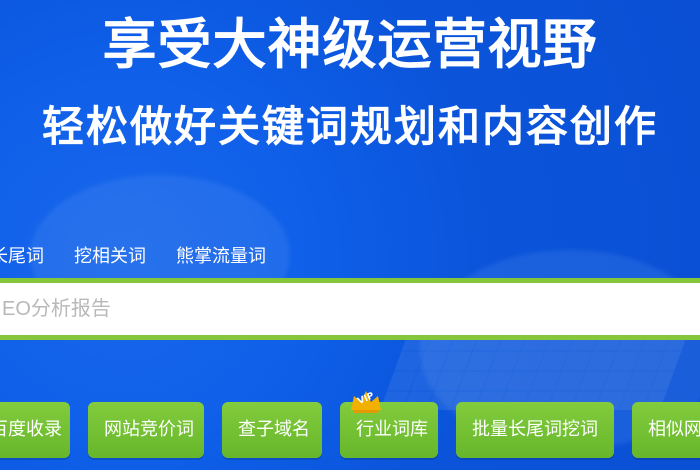 Image resolution: width=700 pixels, height=470 pixels. I want to click on hero-subtitle: 轻松做好关键词规划和内容创作, so click(349, 126).